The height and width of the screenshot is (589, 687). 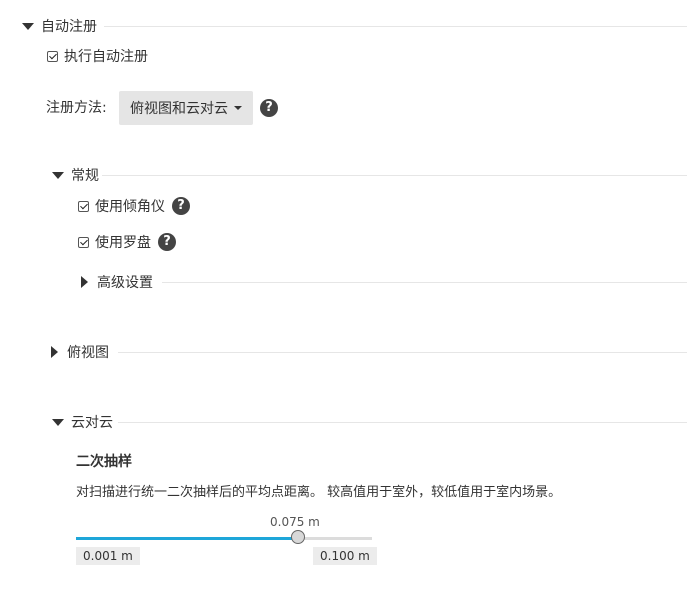 I want to click on advanced-settings-header: 高级设置, so click(x=117, y=282).